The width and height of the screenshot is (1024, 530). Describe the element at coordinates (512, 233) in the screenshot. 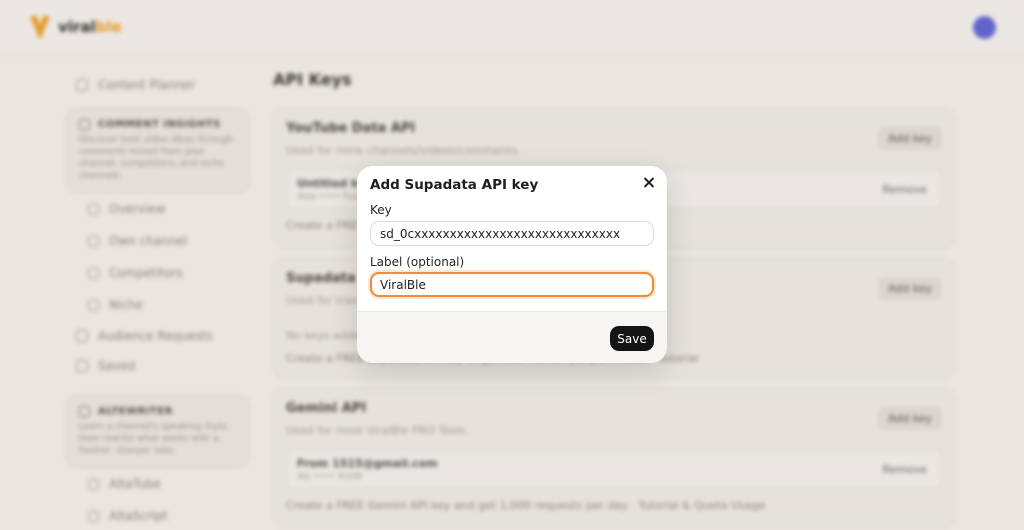

I see `key-input` at that location.